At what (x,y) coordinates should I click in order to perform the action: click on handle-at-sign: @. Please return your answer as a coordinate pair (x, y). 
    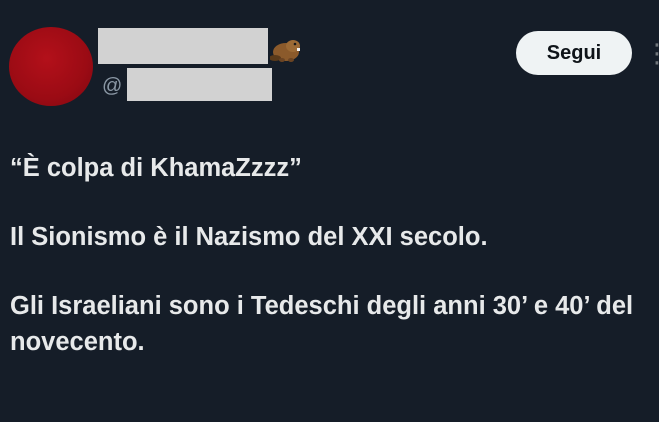
    Looking at the image, I should click on (112, 86).